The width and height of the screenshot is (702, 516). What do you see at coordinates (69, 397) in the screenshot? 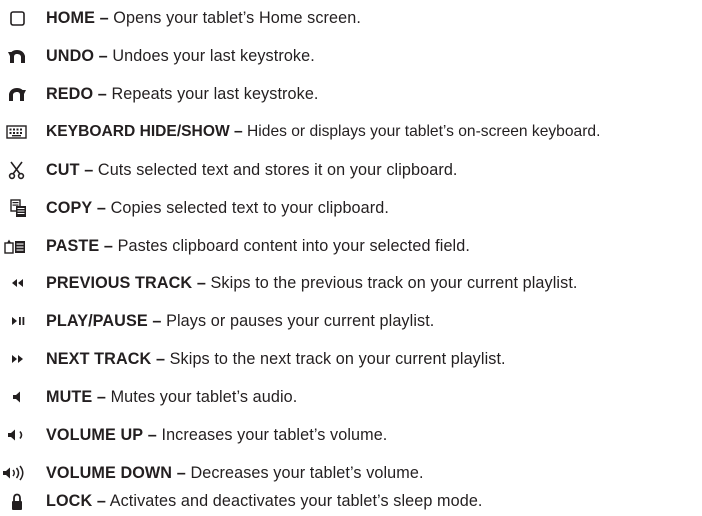
I see `item-label: MUTE` at bounding box center [69, 397].